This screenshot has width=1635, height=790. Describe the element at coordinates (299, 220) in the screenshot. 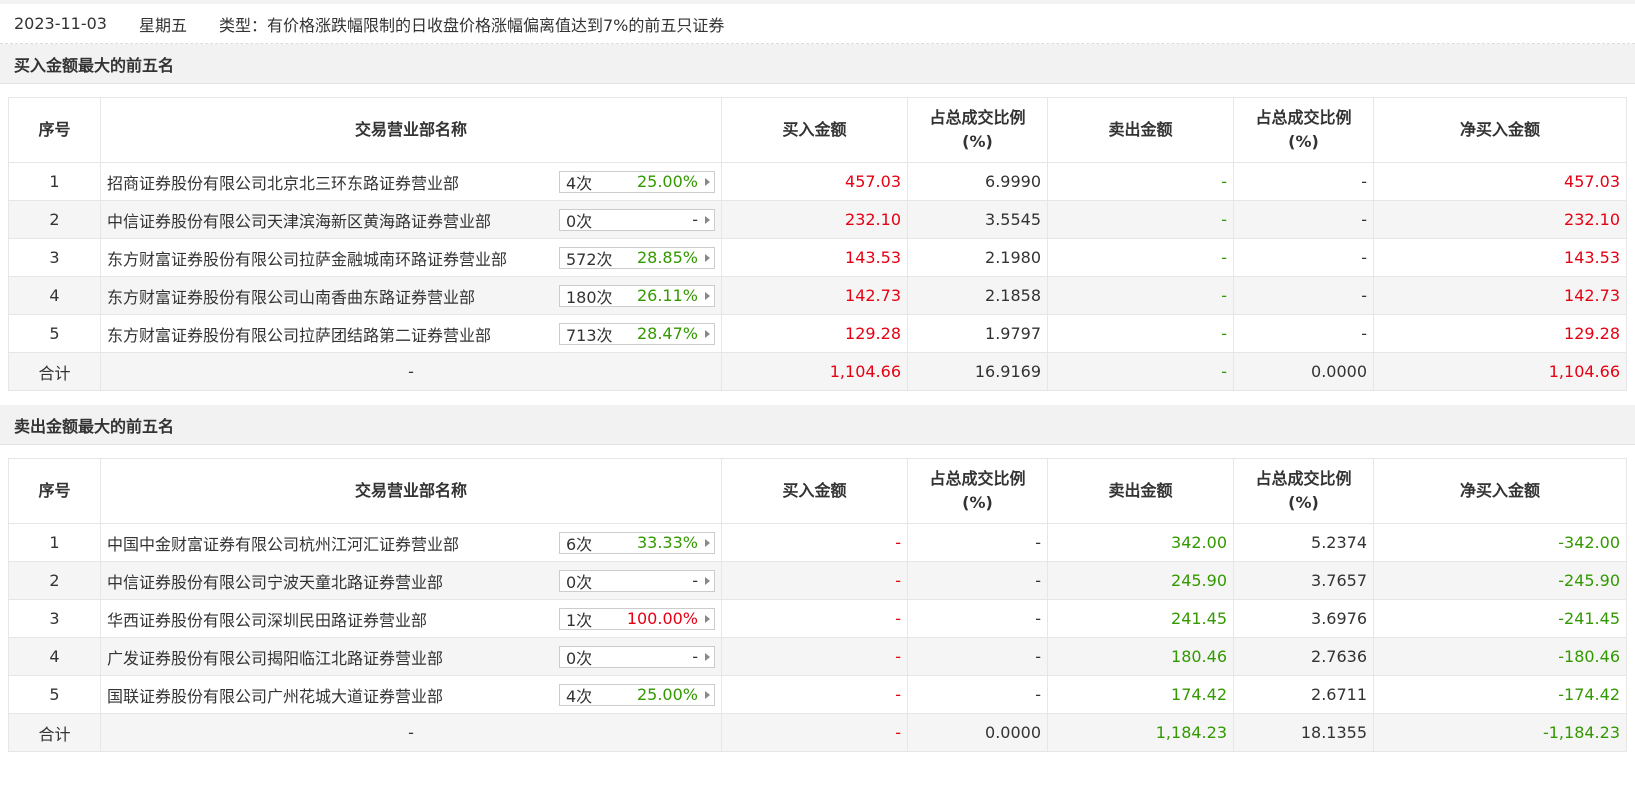

I see `branch-name: 中信证券股份有限公司天津滨海新区黄海路证券营业部` at that location.